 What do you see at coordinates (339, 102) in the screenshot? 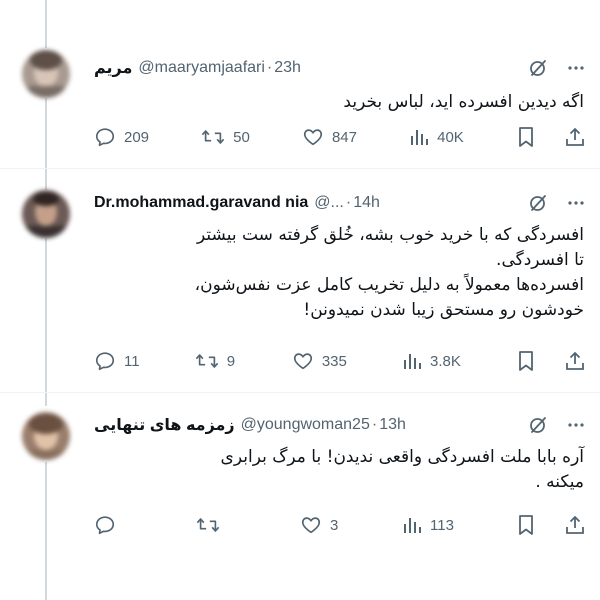
I see `tweet-text: اگه دیدین افسرده اید، لباس بخرید` at bounding box center [339, 102].